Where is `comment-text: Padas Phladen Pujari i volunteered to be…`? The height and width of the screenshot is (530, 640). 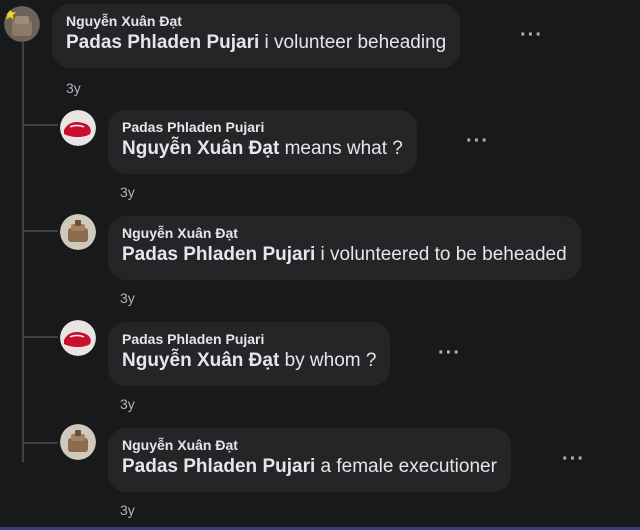
comment-text: Padas Phladen Pujari i volunteered to be… is located at coordinates (344, 255).